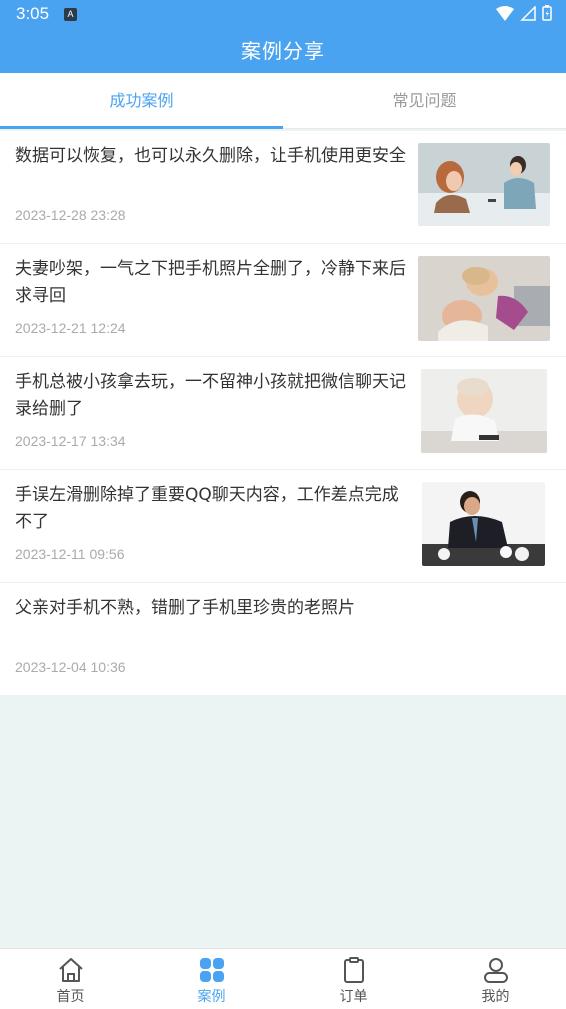 Image resolution: width=566 pixels, height=1009 pixels. Describe the element at coordinates (210, 282) in the screenshot. I see `case-title: 夫妻吵架，一气之下把手机照片全删了，冷静下来后求寻回` at that location.